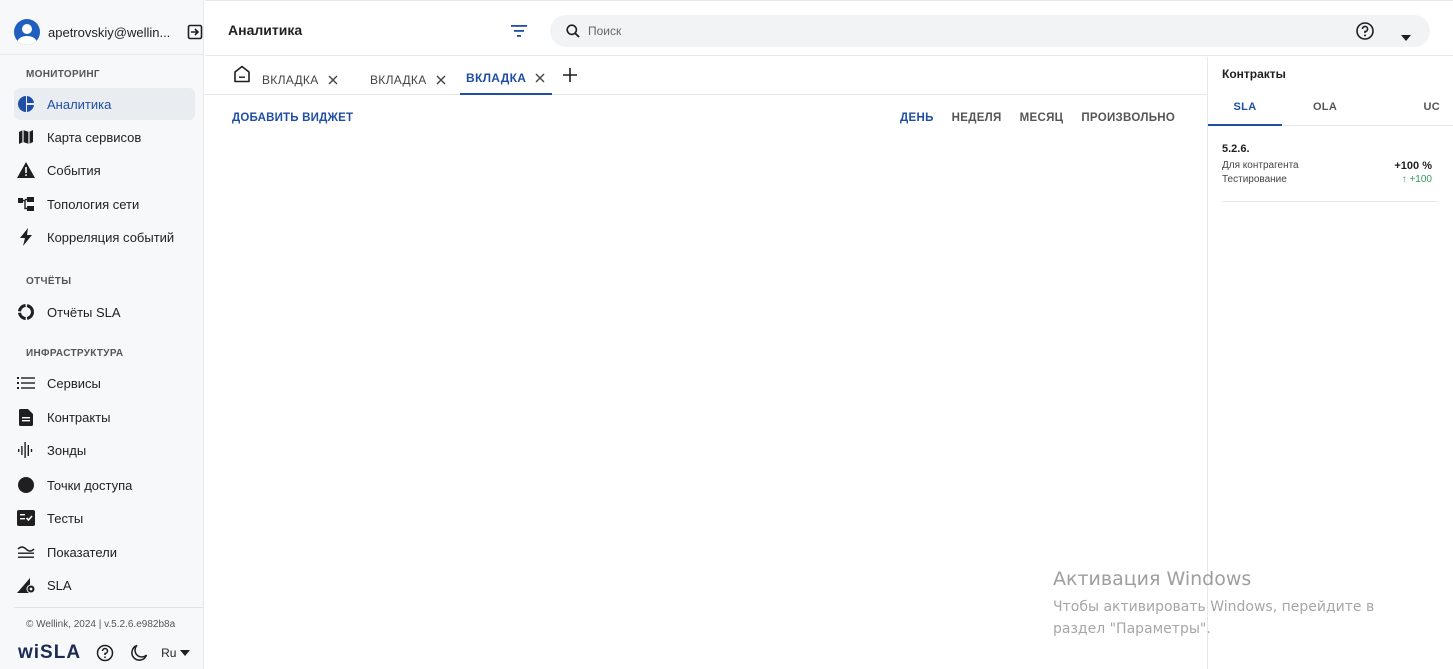  Describe the element at coordinates (571, 76) in the screenshot. I see `add-tab-icon` at that location.